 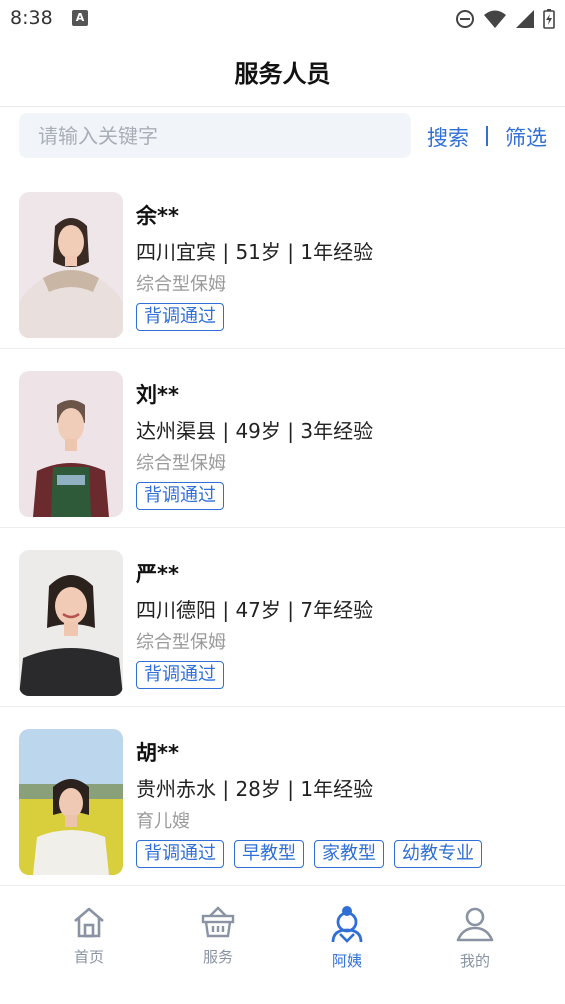 What do you see at coordinates (217, 957) in the screenshot?
I see `tab-label: 服务` at bounding box center [217, 957].